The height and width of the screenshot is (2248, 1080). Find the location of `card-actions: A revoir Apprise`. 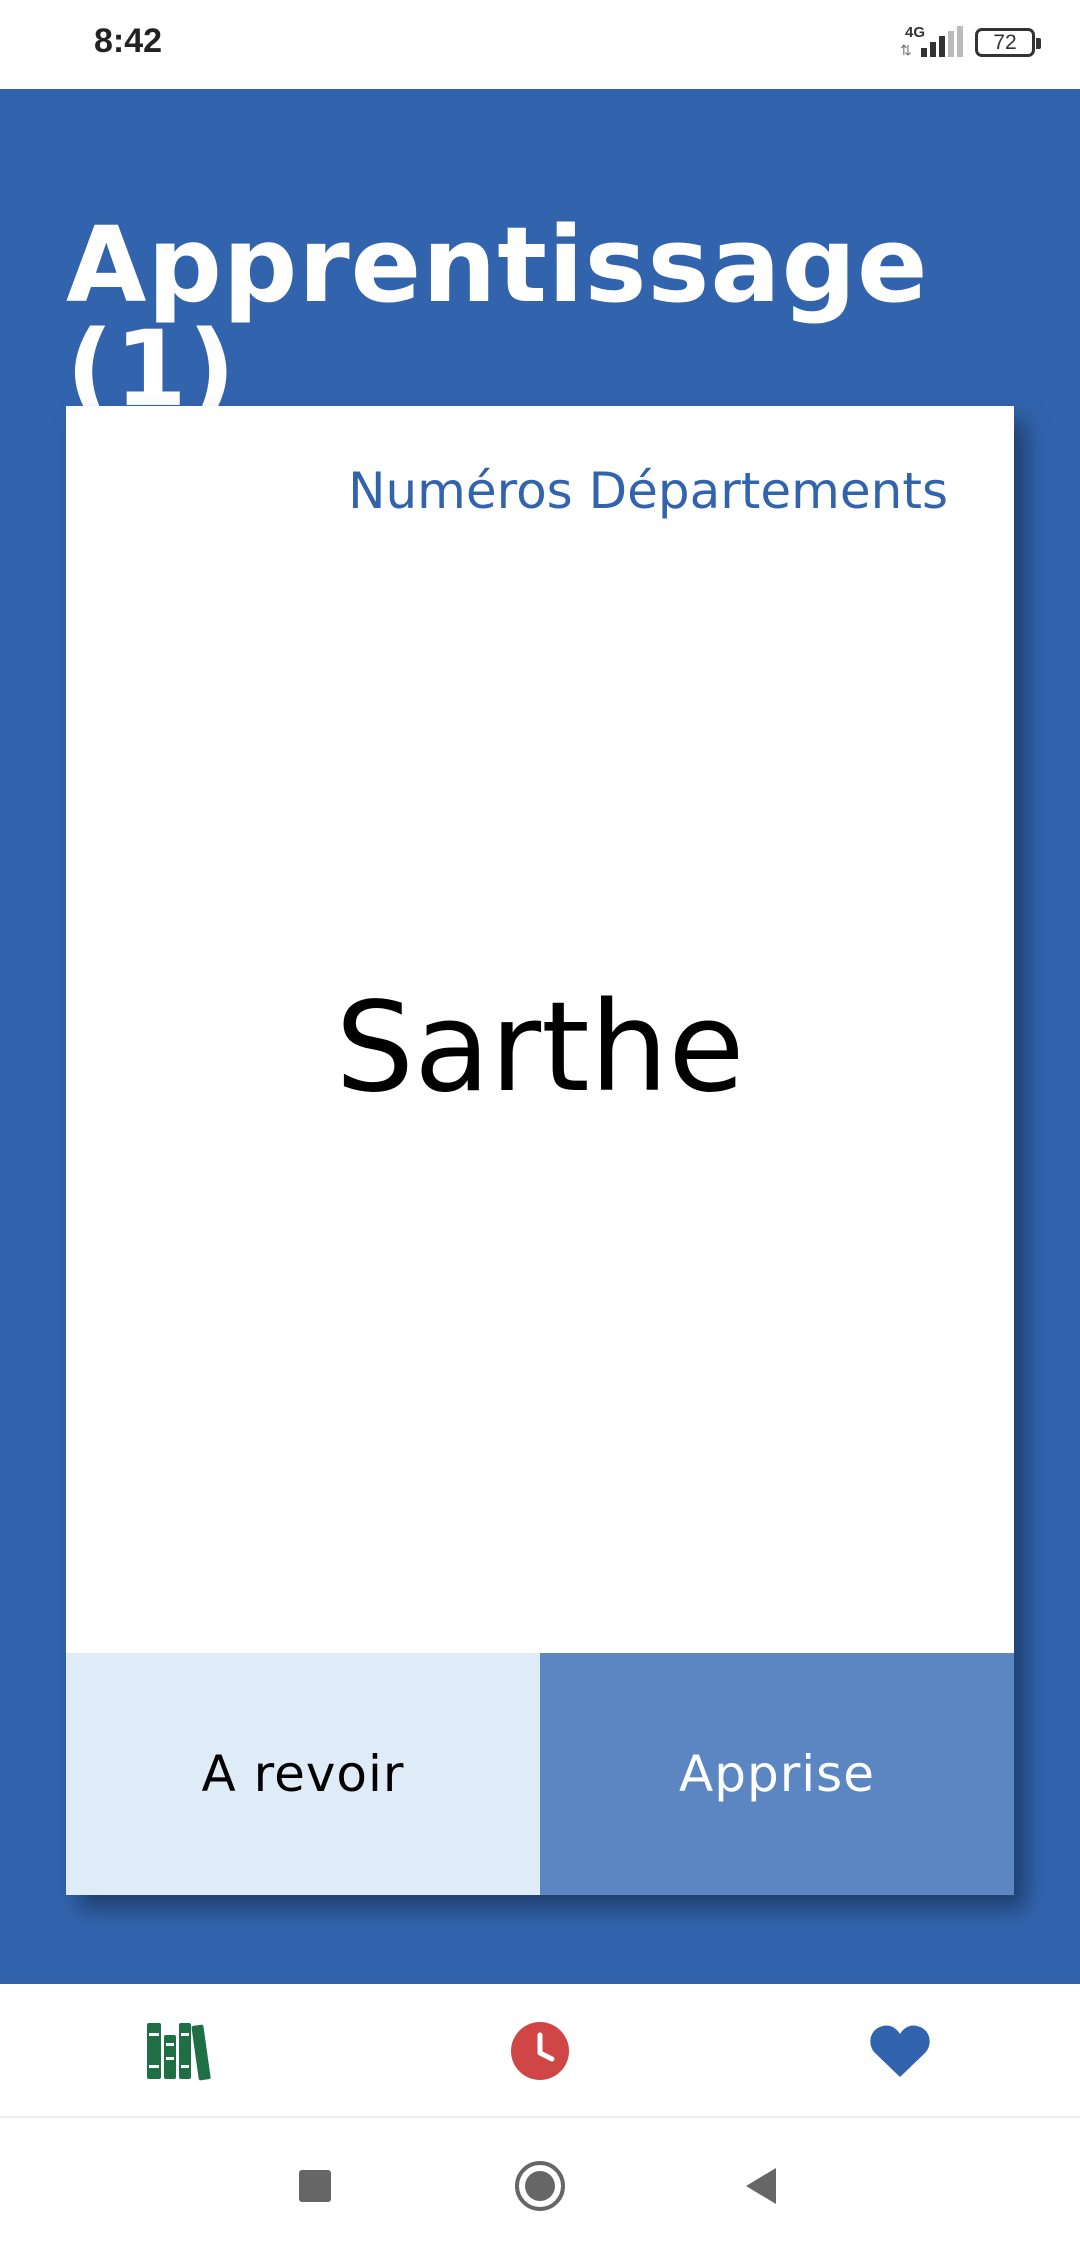

card-actions: A revoir Apprise is located at coordinates (540, 1774).